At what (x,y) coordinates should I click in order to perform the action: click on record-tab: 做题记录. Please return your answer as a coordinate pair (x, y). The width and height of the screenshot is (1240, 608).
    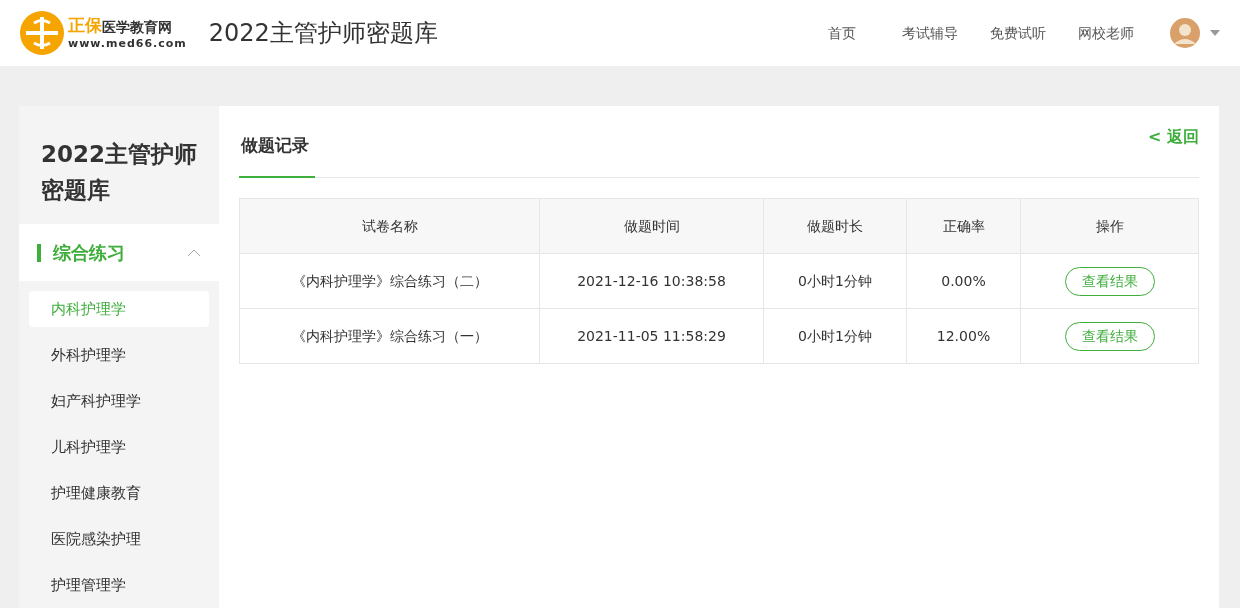
    Looking at the image, I should click on (277, 155).